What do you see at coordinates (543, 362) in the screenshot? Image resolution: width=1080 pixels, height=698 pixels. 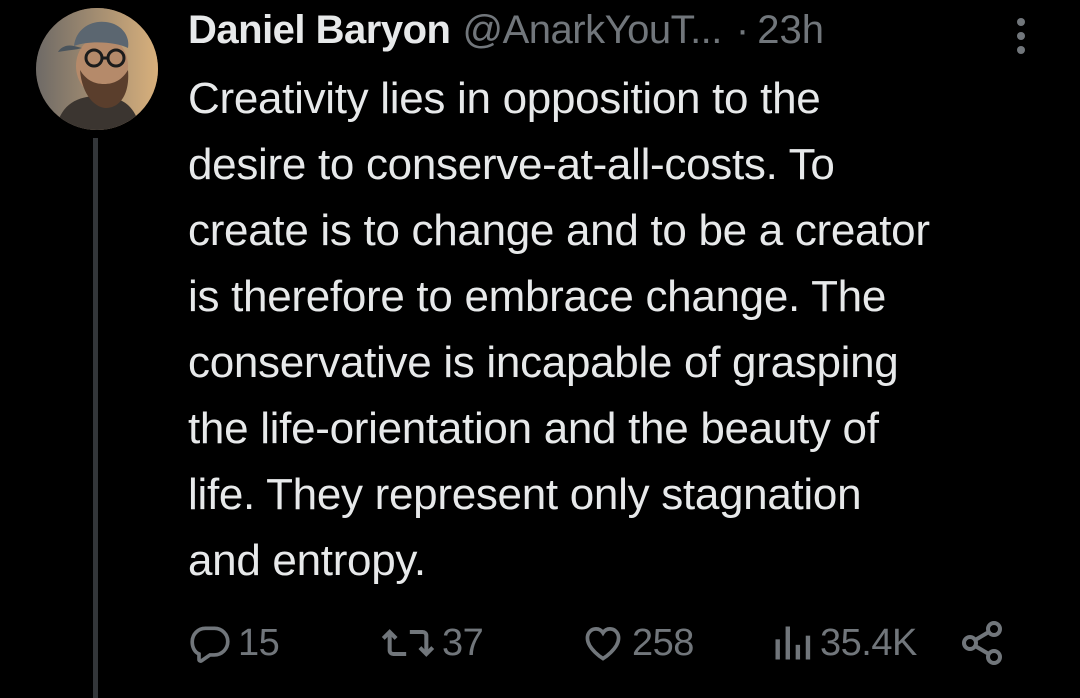 I see `tweet-text-line: conservative is incapable of grasping` at bounding box center [543, 362].